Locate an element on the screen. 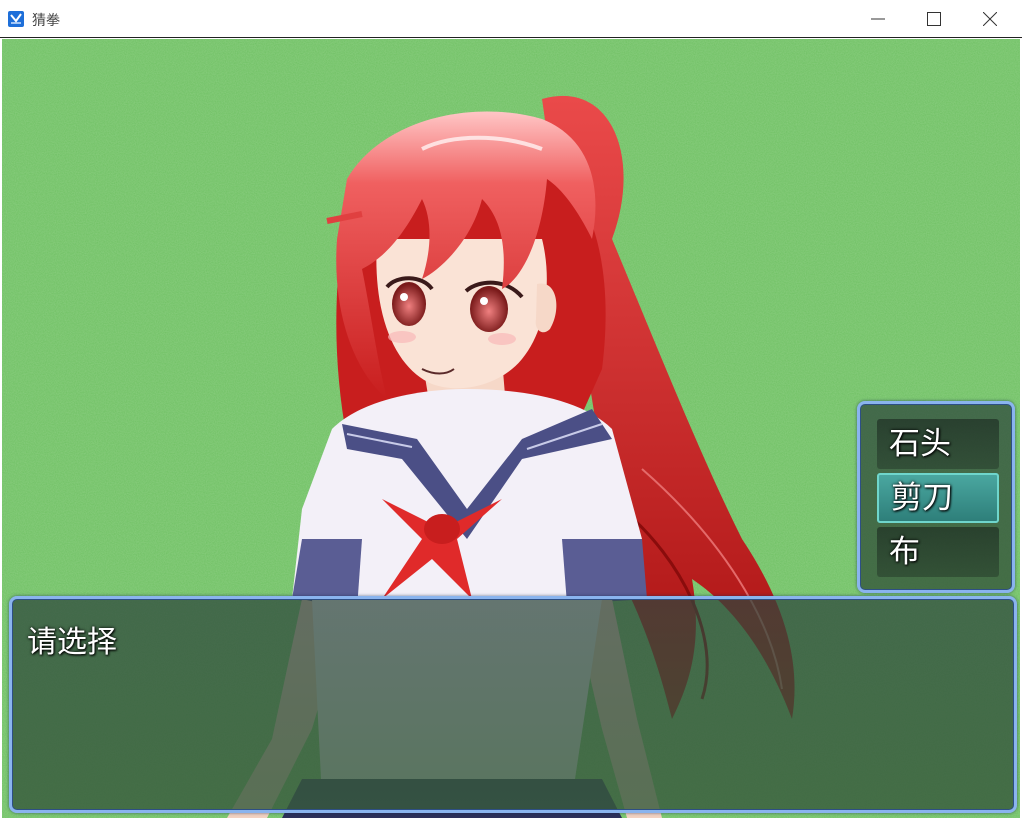  choice-scissors: 剪刀 is located at coordinates (938, 498).